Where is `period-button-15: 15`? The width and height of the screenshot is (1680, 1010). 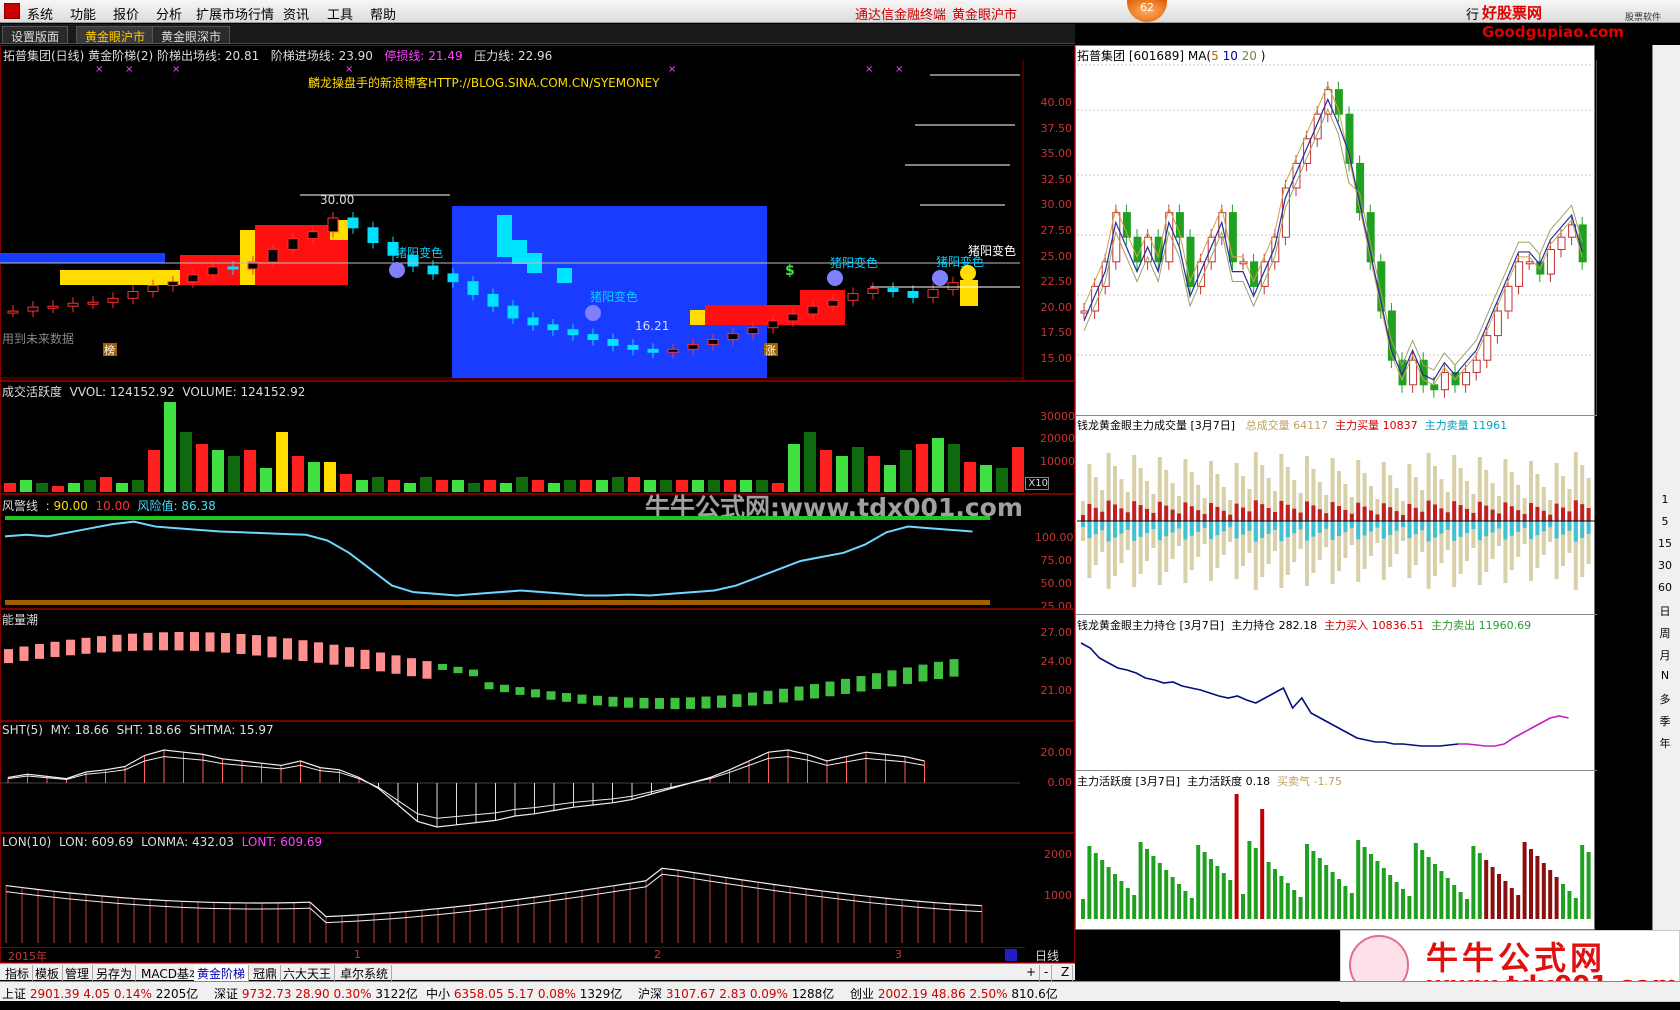 period-button-15: 15 is located at coordinates (1665, 546).